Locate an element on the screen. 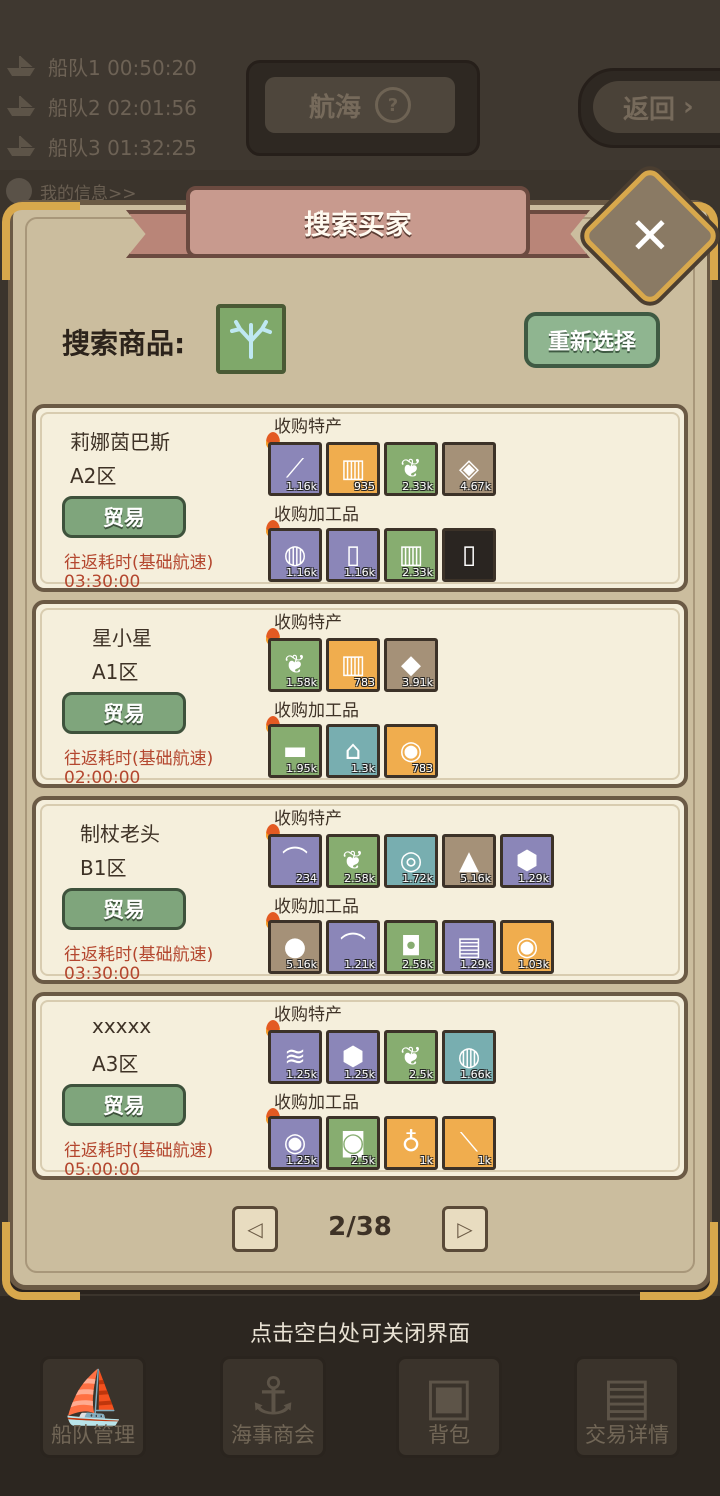 Image resolution: width=720 pixels, height=1496 pixels. goods-item: ⌒ 1.21k is located at coordinates (353, 947).